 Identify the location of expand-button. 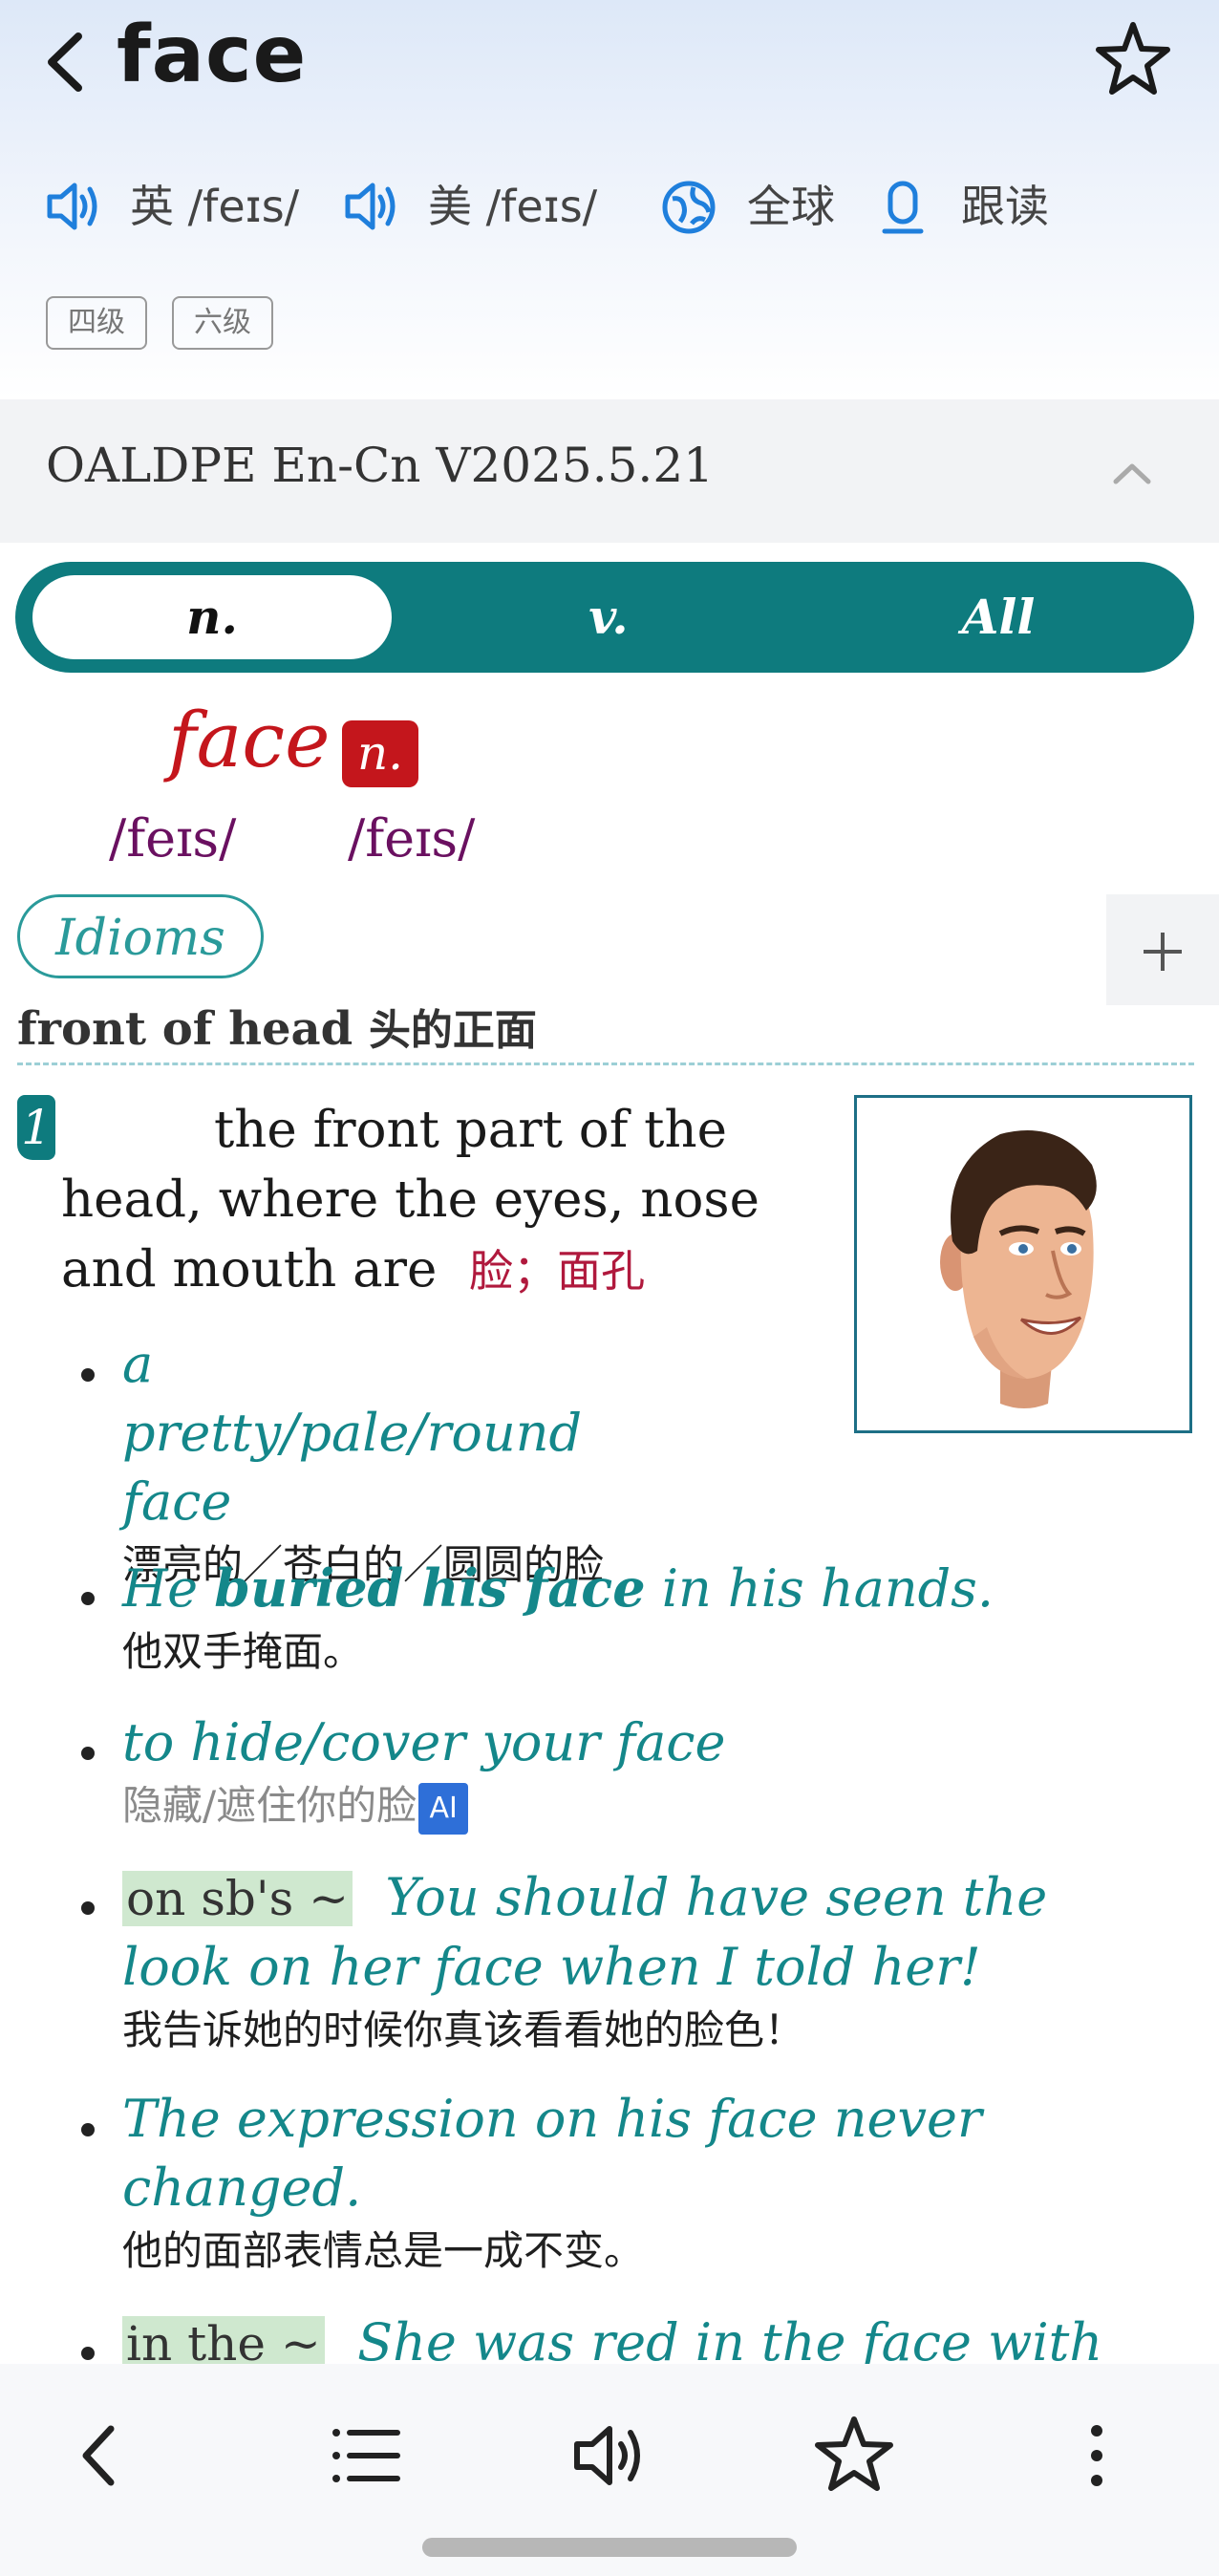
(1162, 949).